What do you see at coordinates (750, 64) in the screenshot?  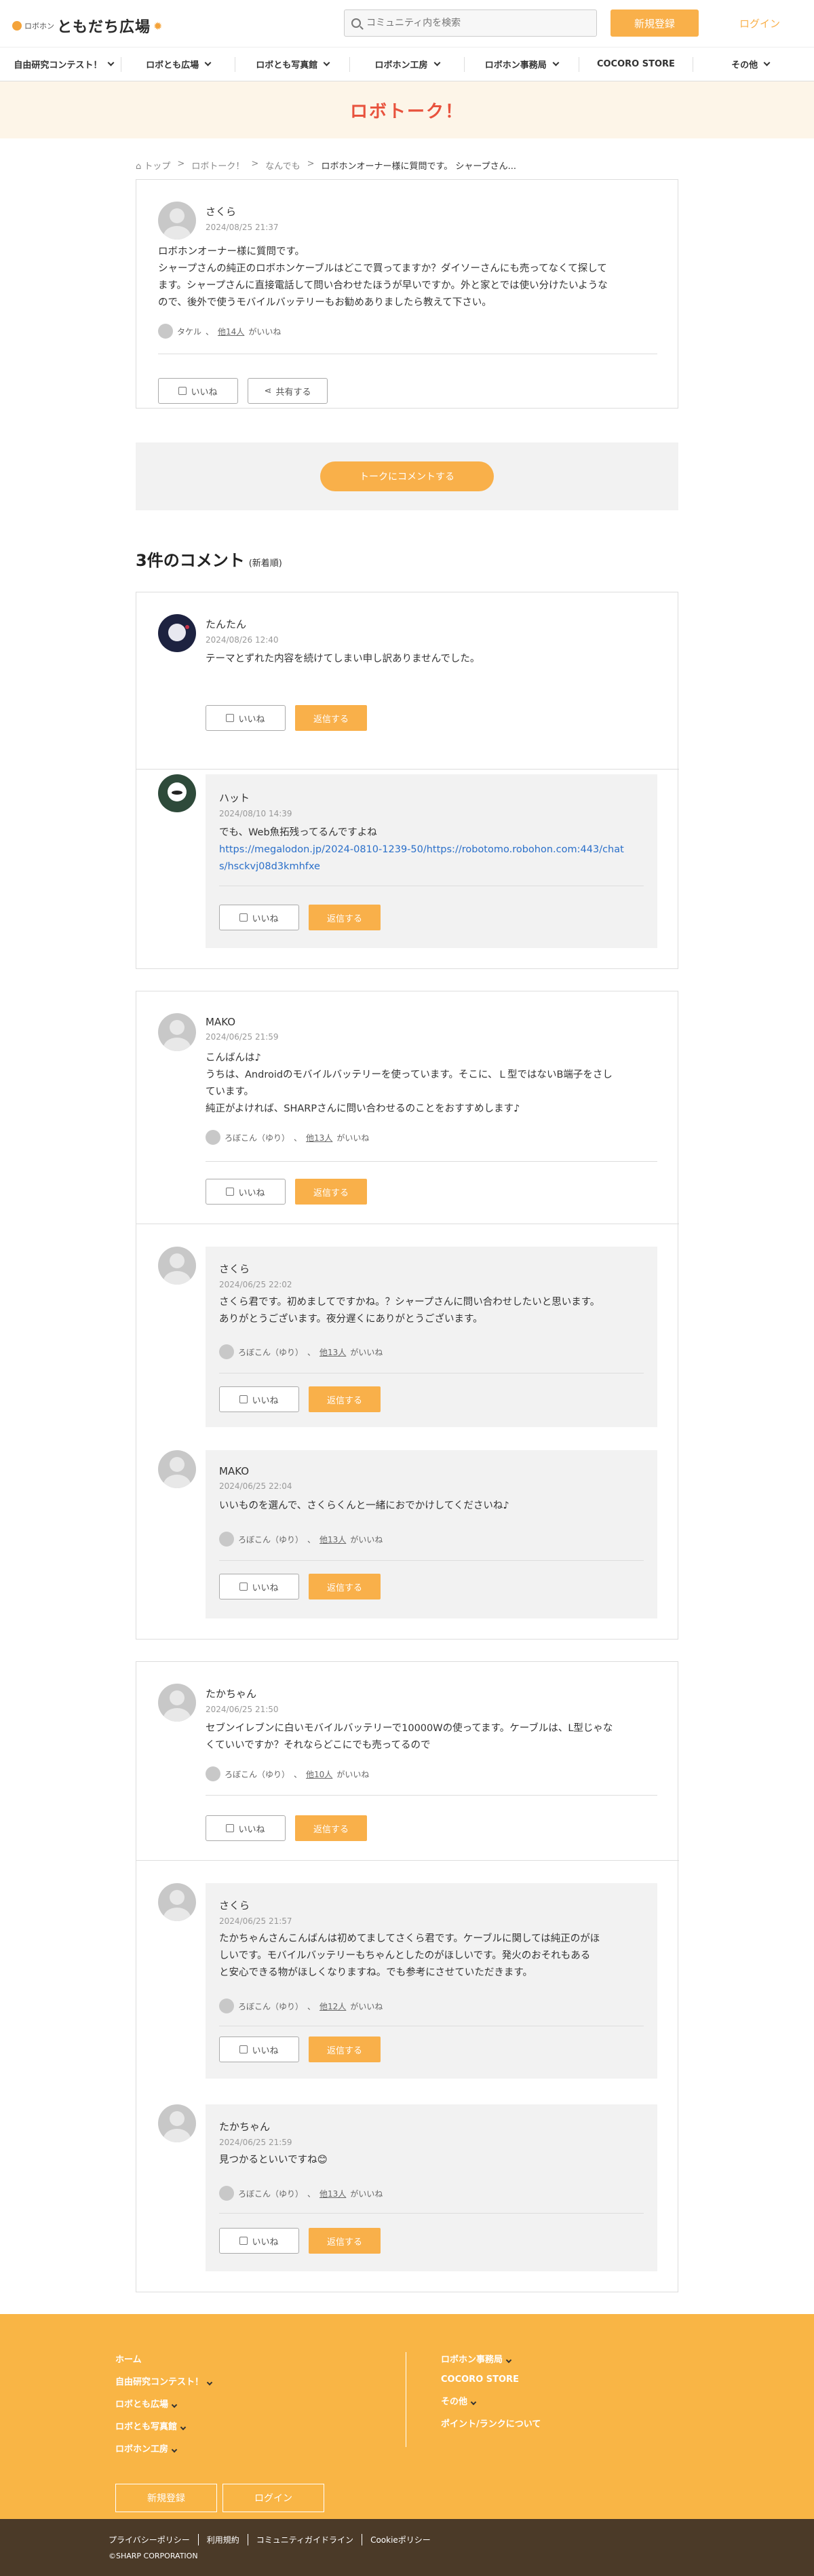 I see `nav-item-other: その他` at bounding box center [750, 64].